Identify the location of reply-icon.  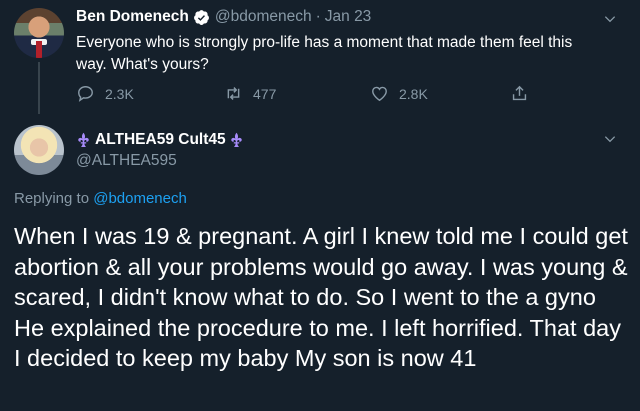
(85, 94).